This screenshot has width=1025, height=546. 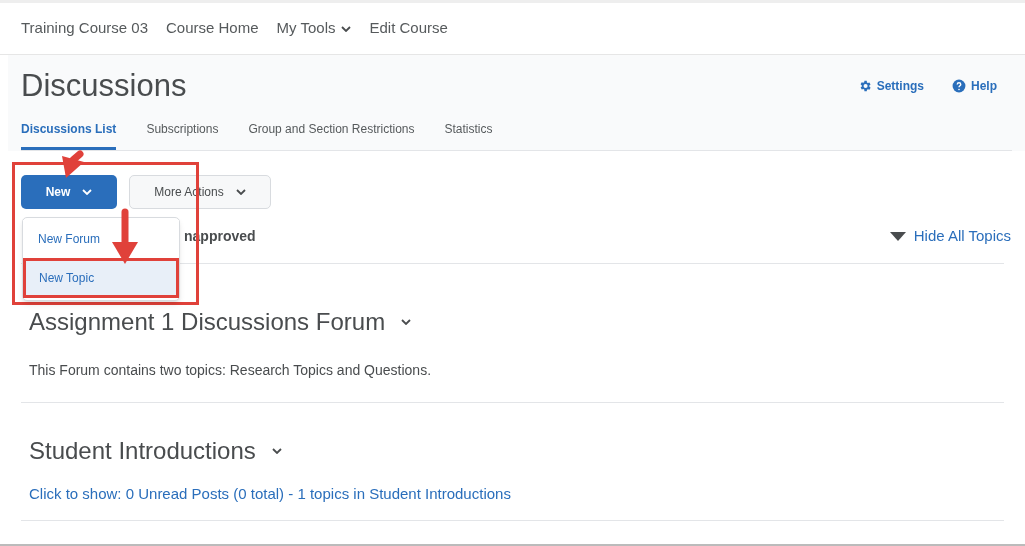 I want to click on new-button: New, so click(x=69, y=192).